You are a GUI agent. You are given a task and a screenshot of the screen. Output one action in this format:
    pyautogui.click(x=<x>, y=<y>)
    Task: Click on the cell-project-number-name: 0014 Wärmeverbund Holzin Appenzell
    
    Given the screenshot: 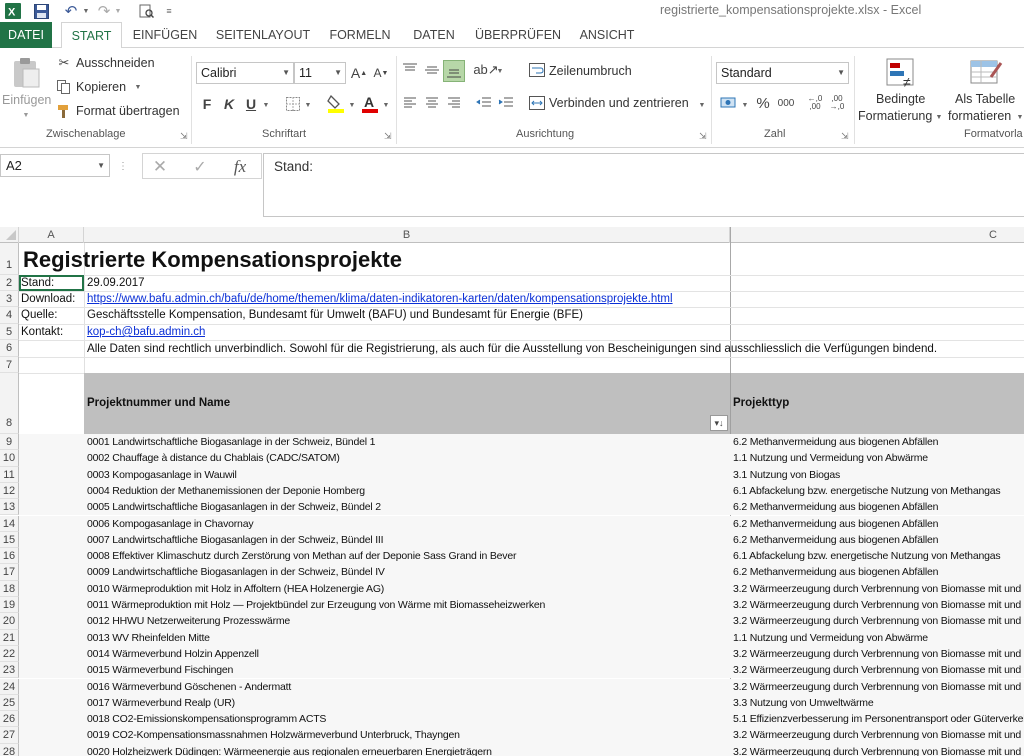 What is the action you would take?
    pyautogui.click(x=407, y=654)
    